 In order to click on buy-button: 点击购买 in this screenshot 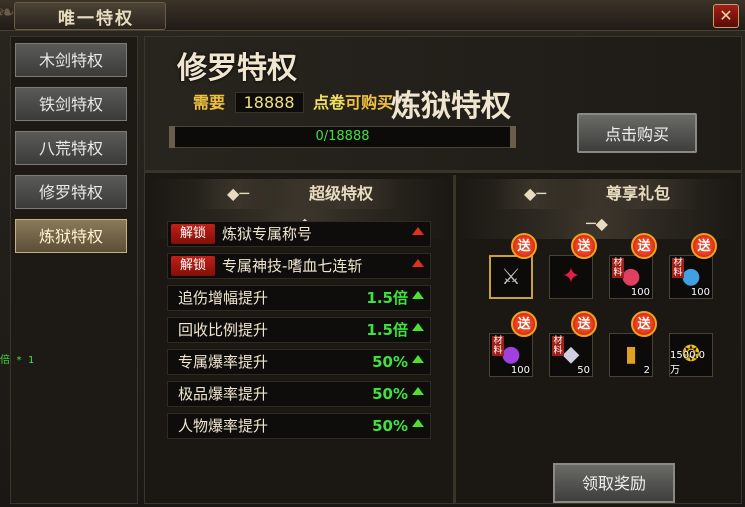, I will do `click(637, 133)`.